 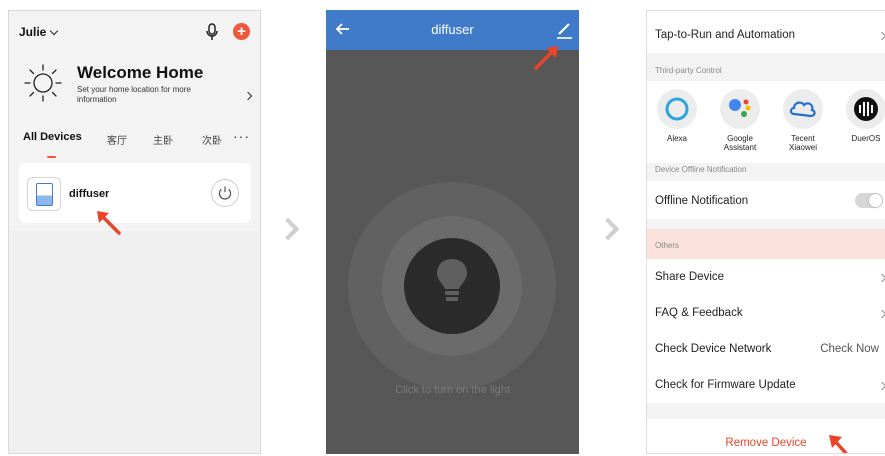 What do you see at coordinates (52, 137) in the screenshot?
I see `tab-all-devices: All Devices` at bounding box center [52, 137].